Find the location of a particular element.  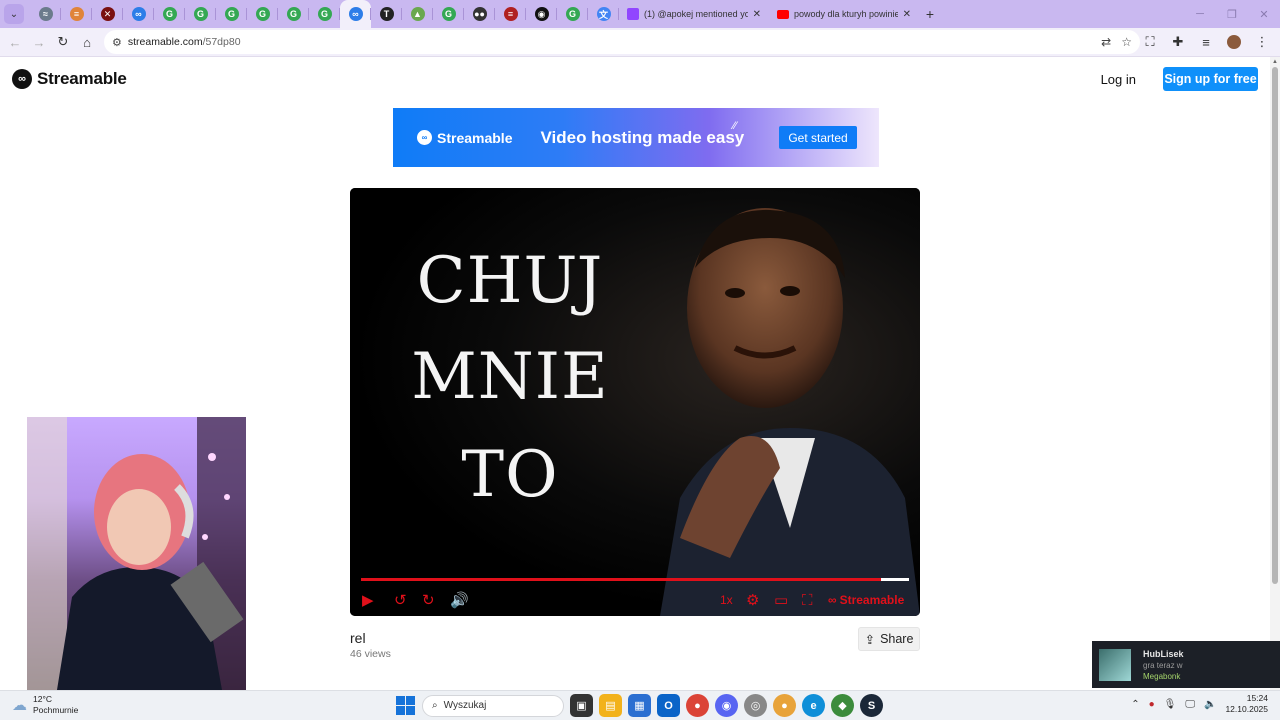

app-icon: ◆ is located at coordinates (842, 705).